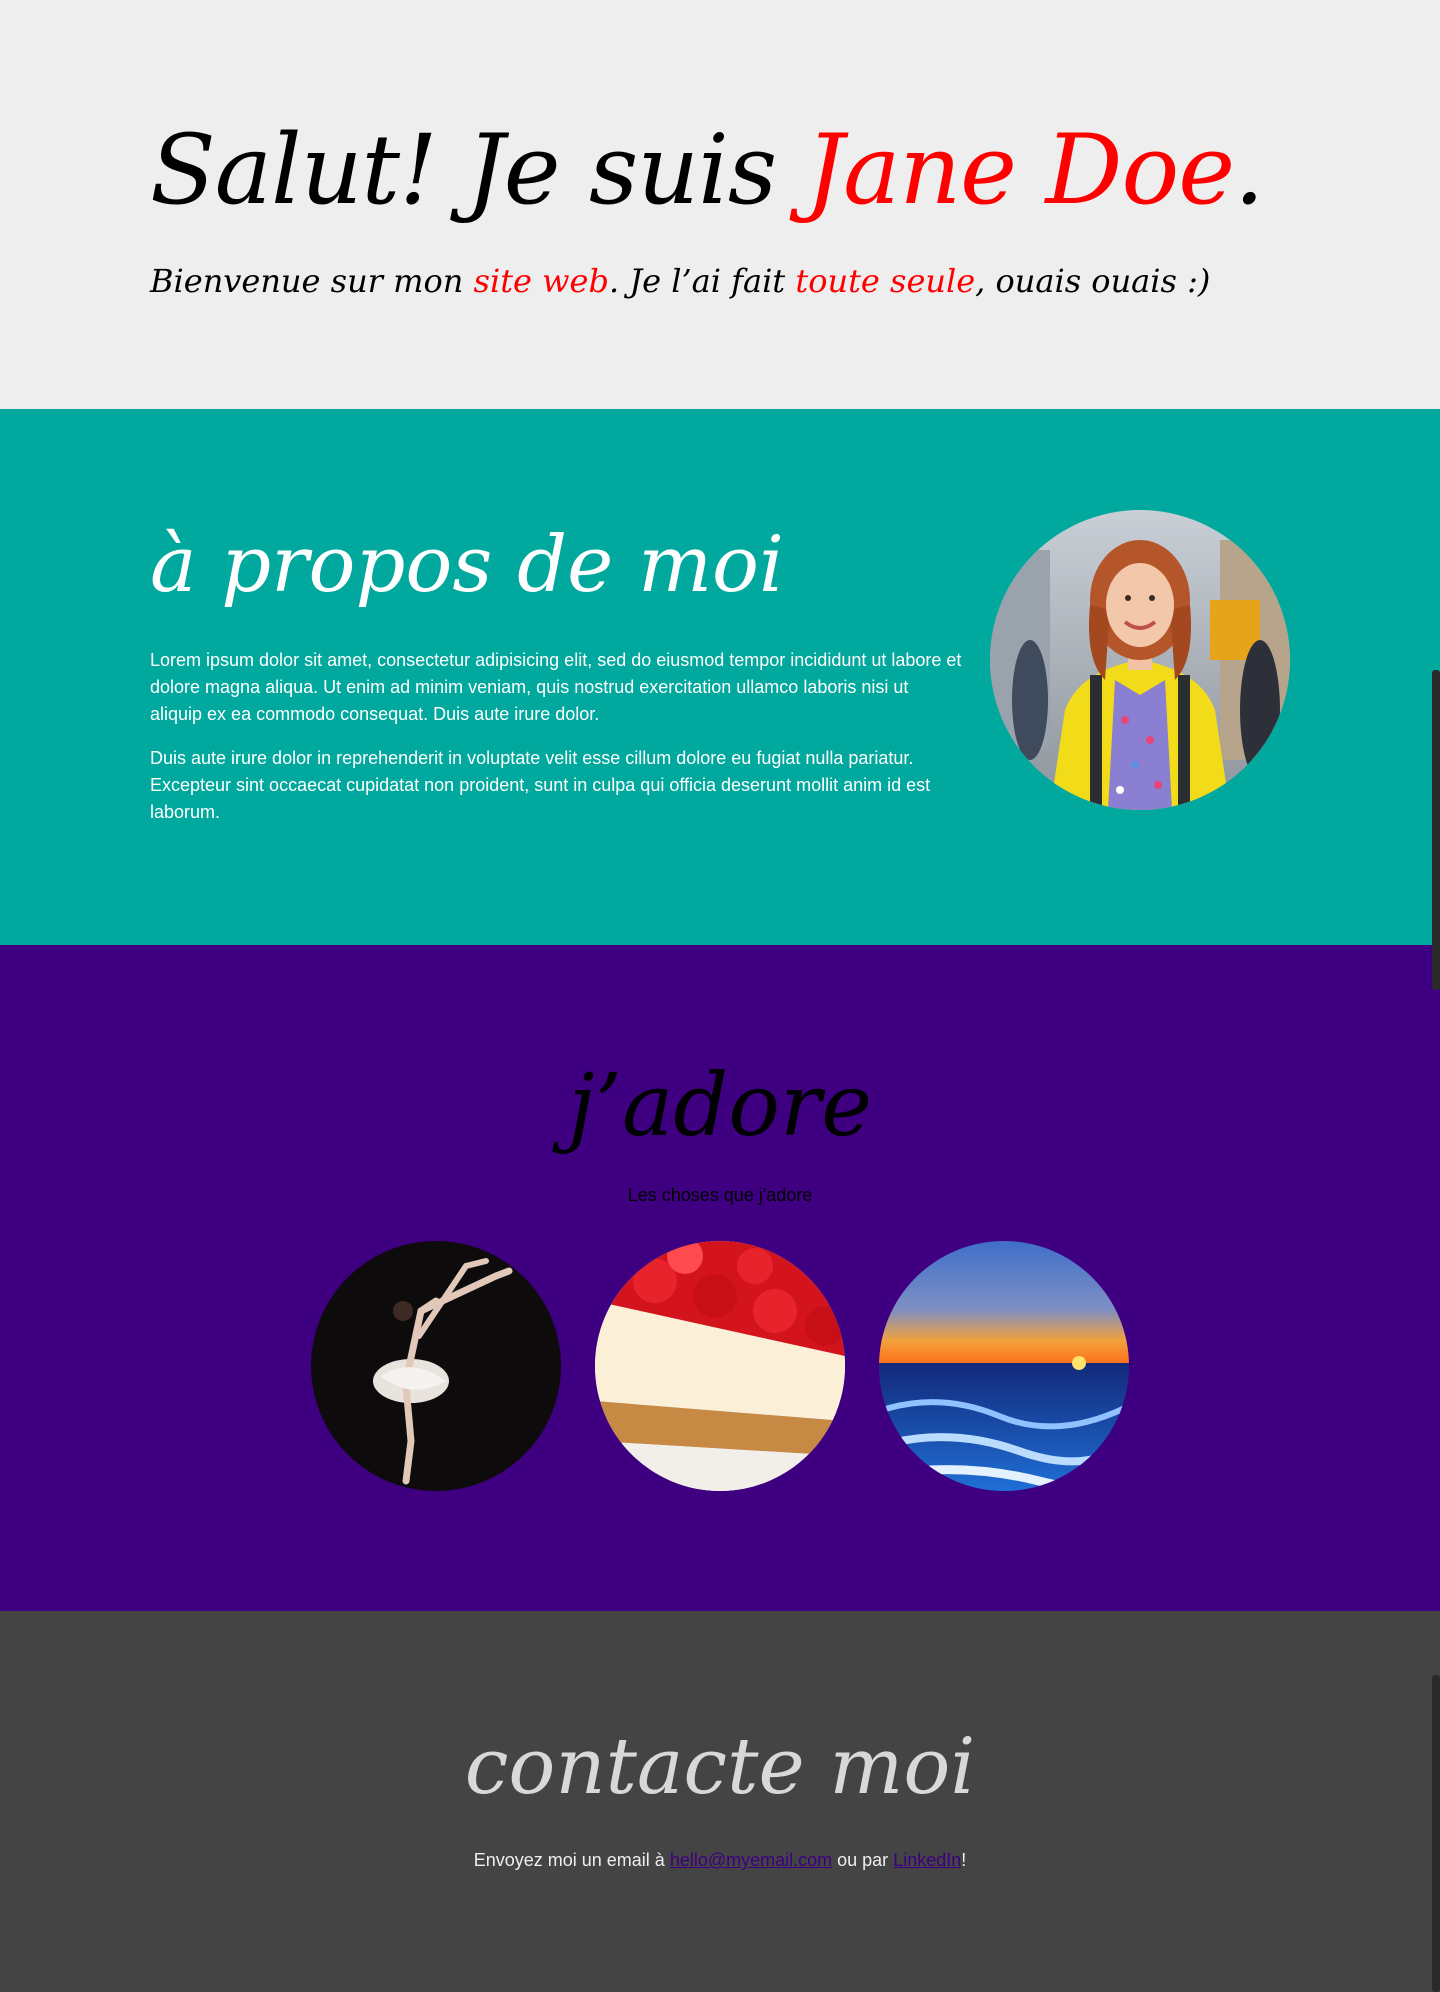  What do you see at coordinates (1020, 170) in the screenshot?
I see `hero-title-name: Jane Doe` at bounding box center [1020, 170].